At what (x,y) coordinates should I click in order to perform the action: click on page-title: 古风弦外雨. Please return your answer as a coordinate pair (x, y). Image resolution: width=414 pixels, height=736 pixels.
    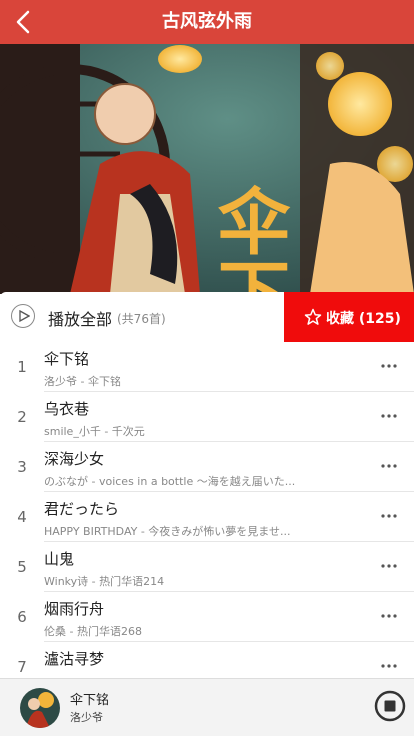
    Looking at the image, I should click on (207, 21).